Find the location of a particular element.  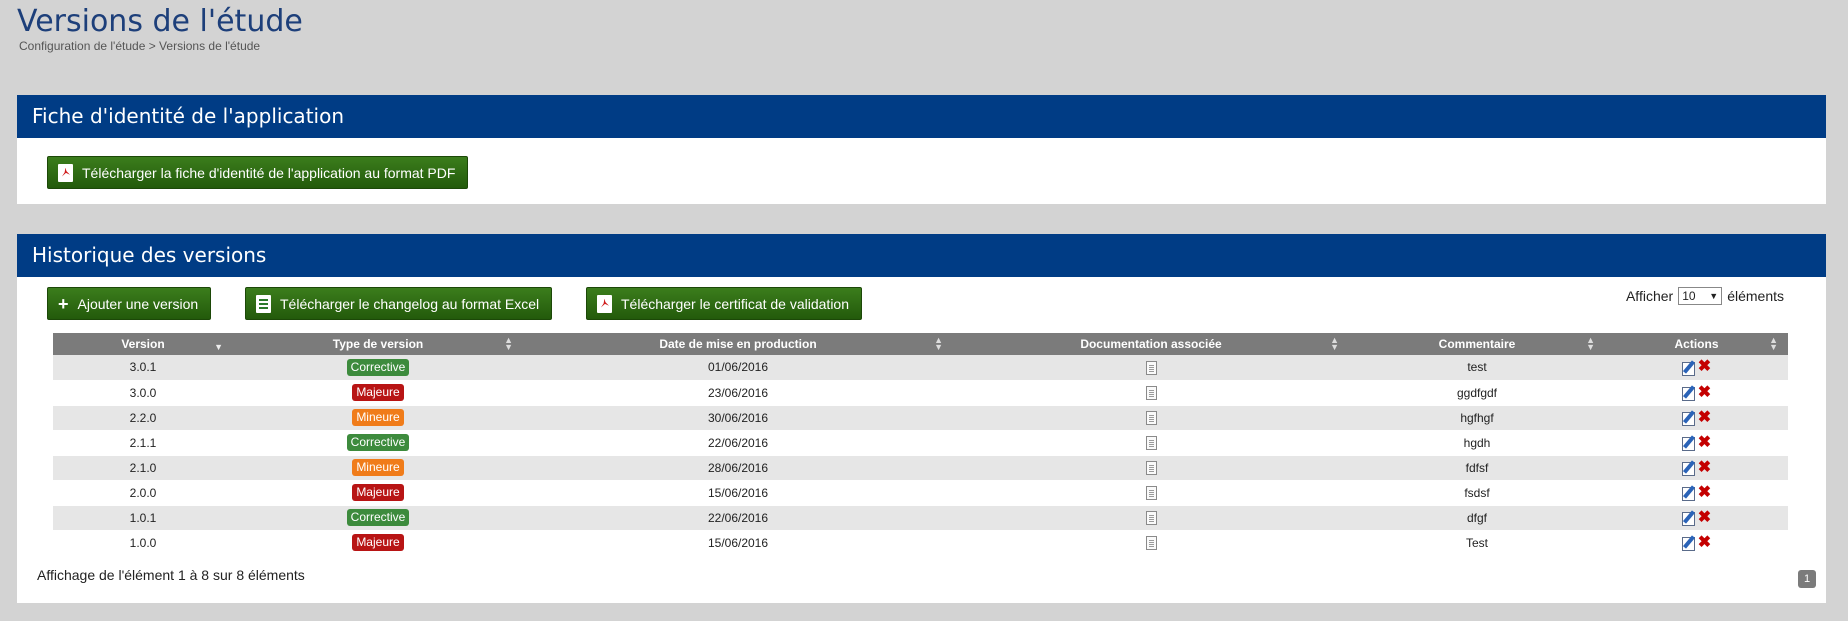

table-row: 2.2.0 Mineure 30/06/2016 hgfhgf ✖ is located at coordinates (920, 418).